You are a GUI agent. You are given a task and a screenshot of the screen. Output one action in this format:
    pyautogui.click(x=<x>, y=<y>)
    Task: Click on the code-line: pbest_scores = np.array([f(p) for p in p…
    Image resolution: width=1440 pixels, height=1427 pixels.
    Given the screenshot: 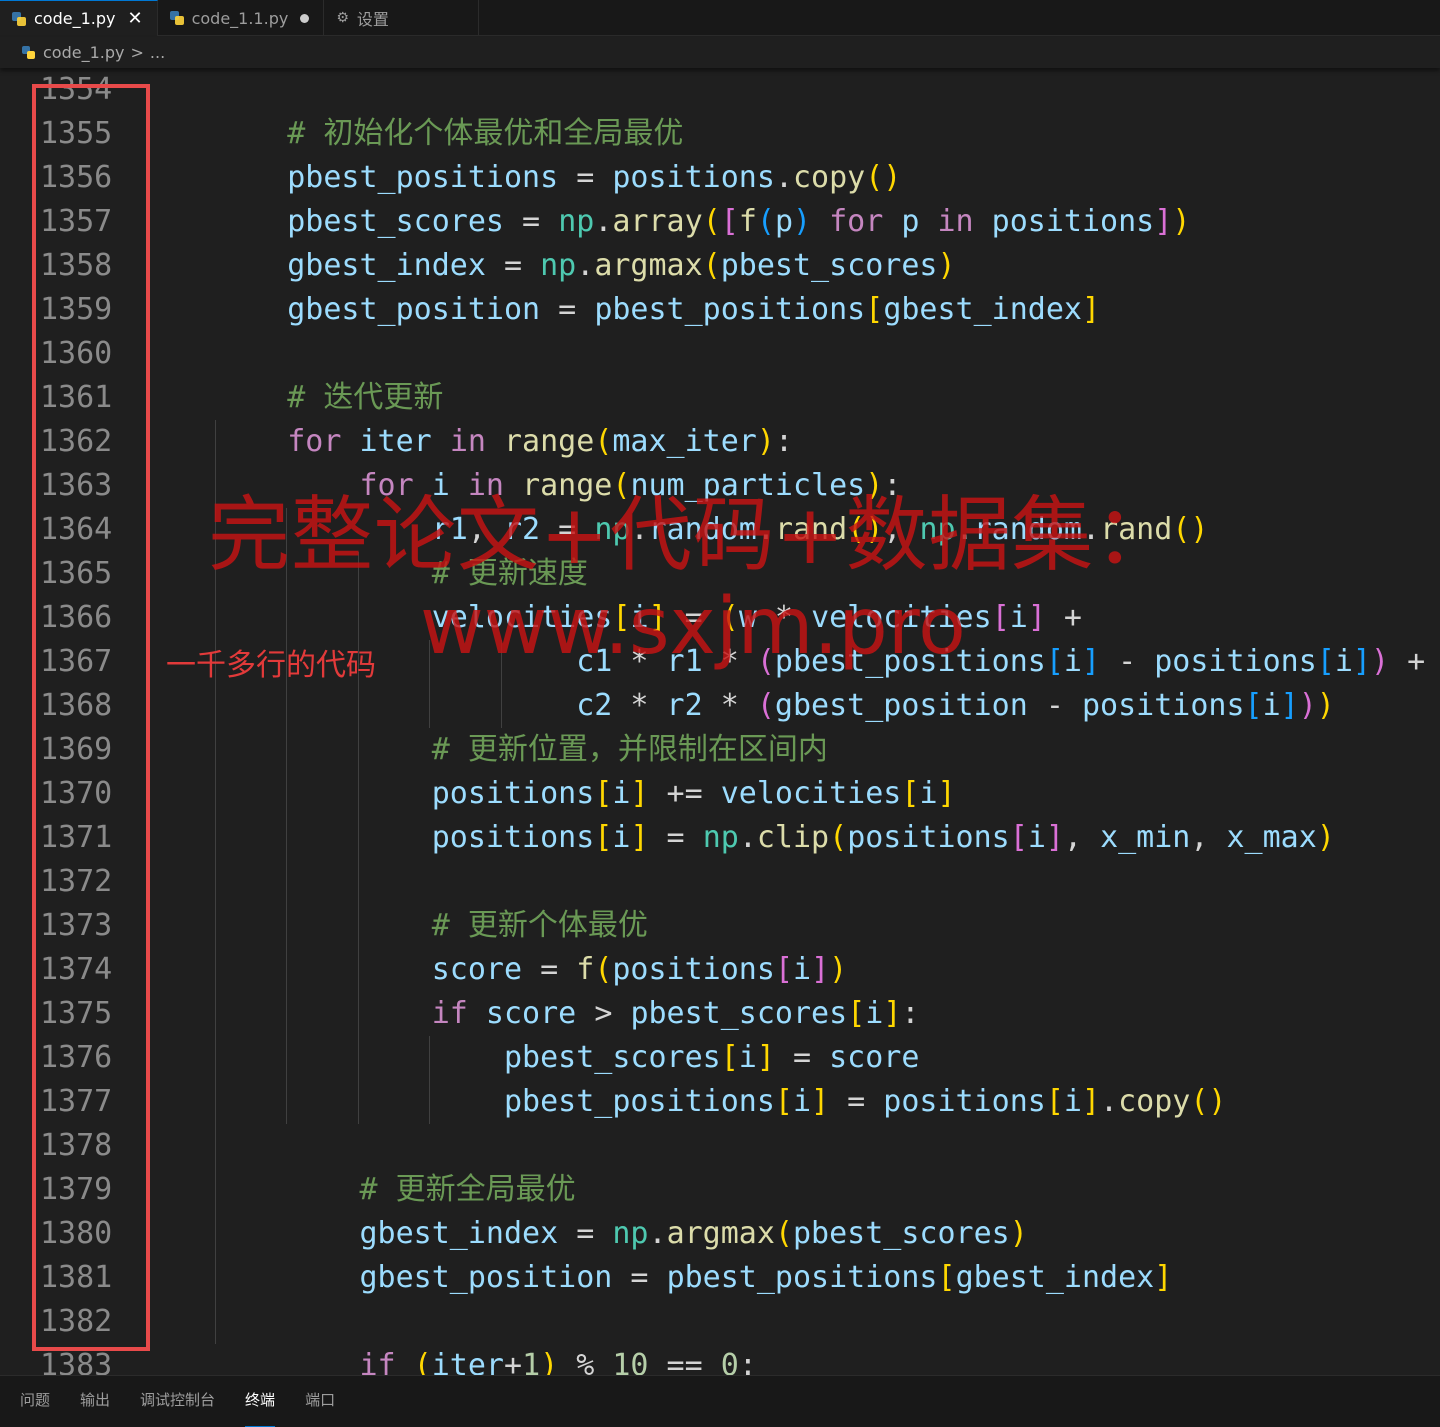 What is the action you would take?
    pyautogui.click(x=827, y=222)
    